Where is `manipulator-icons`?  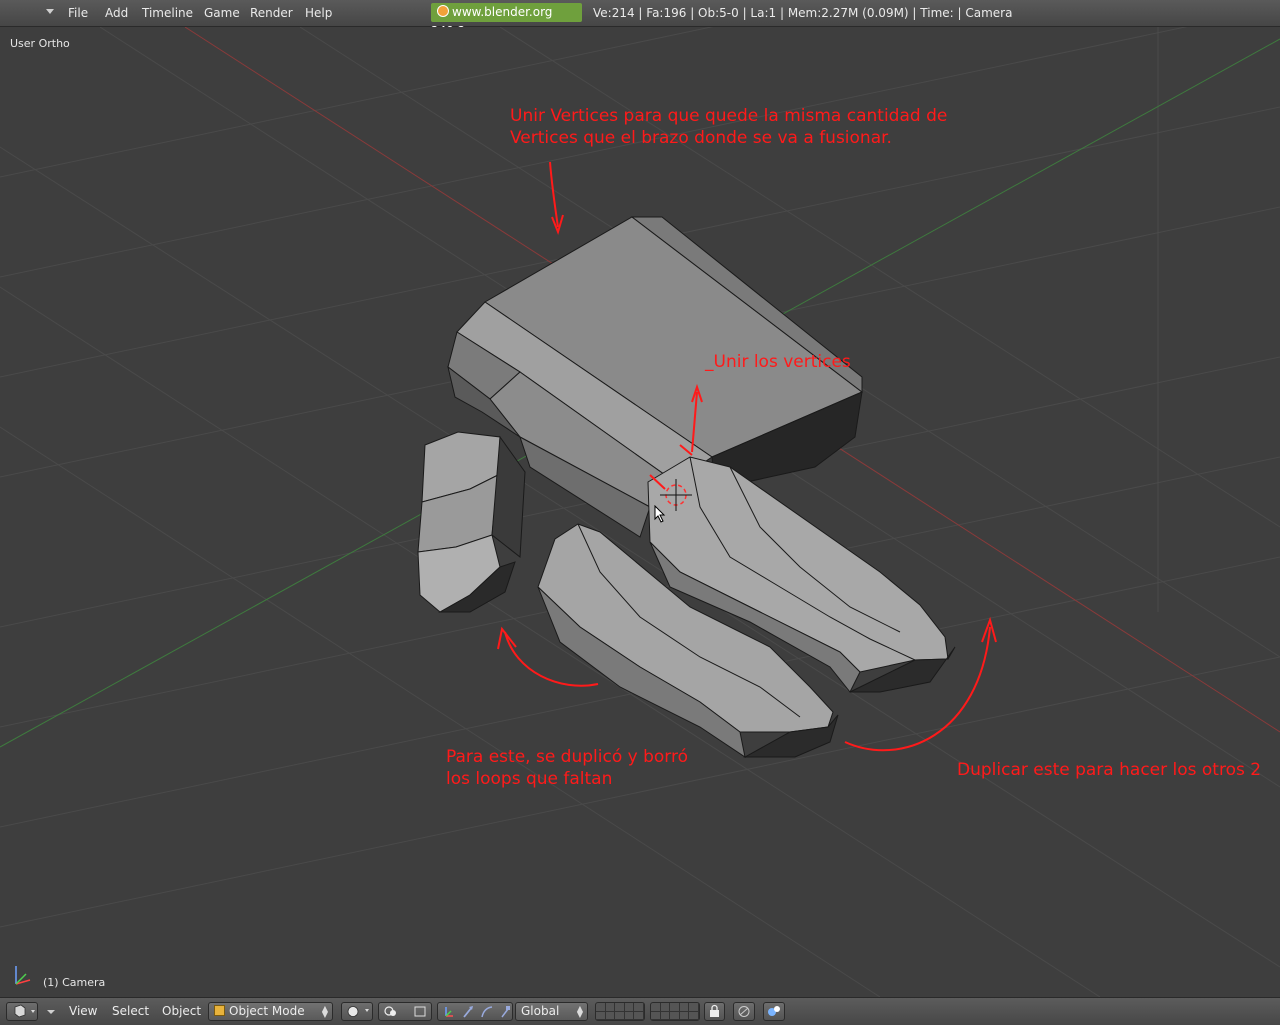
manipulator-icons is located at coordinates (477, 1012).